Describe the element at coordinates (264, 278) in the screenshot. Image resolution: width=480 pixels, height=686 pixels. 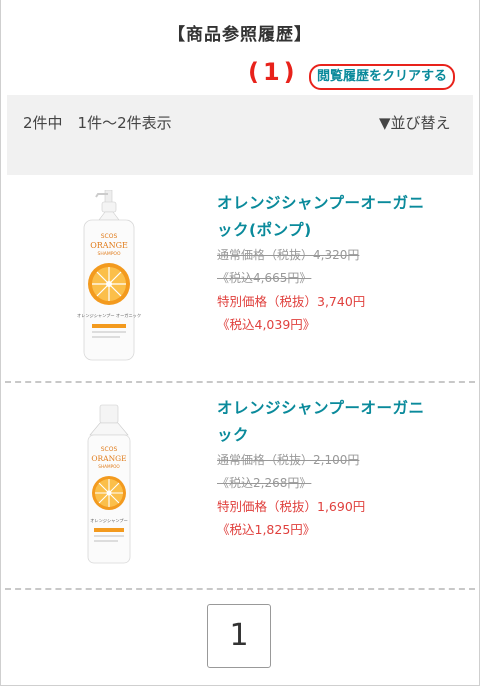
I see `regular-price-tax-incl: 《税込4,665円》` at that location.